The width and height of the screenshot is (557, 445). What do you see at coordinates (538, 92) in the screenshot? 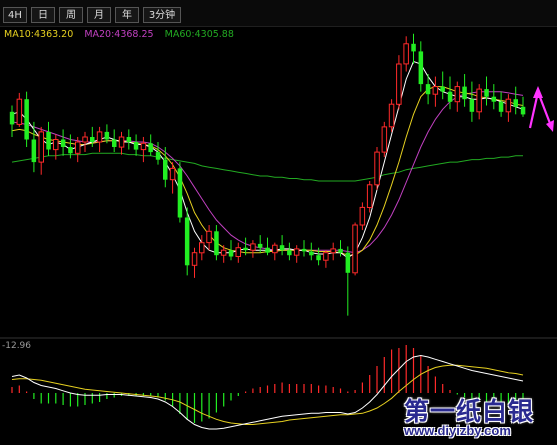
I see `arrow-head-up-icon` at bounding box center [538, 92].